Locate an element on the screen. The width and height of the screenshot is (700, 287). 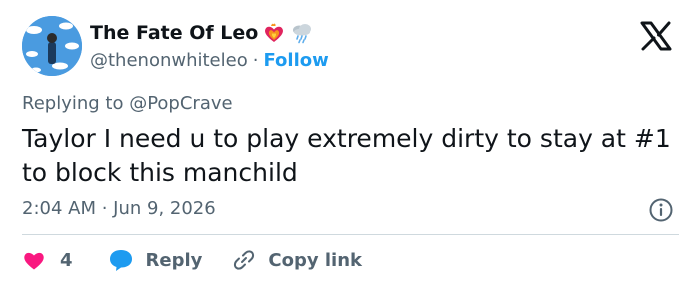
replying-to-mention: @PopCrave is located at coordinates (180, 103).